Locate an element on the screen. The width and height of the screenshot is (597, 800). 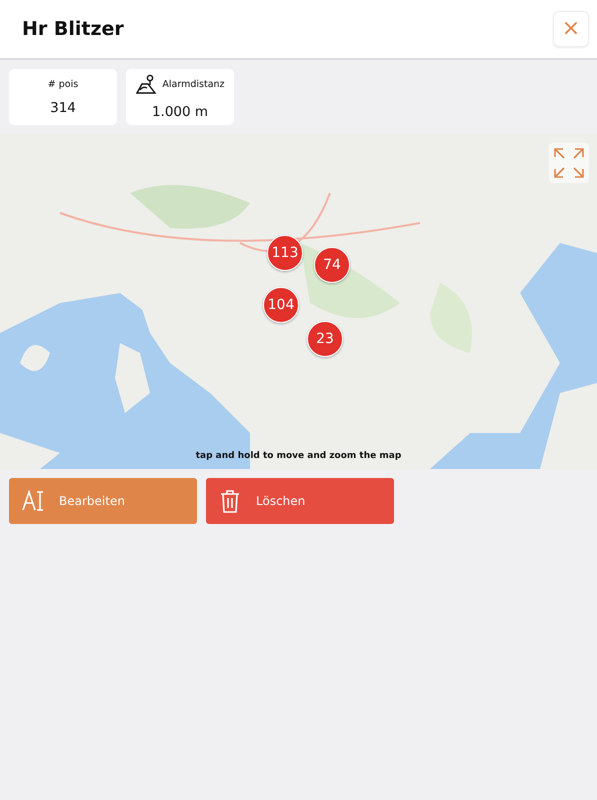
window-title: Hr Blitzer is located at coordinates (73, 29).